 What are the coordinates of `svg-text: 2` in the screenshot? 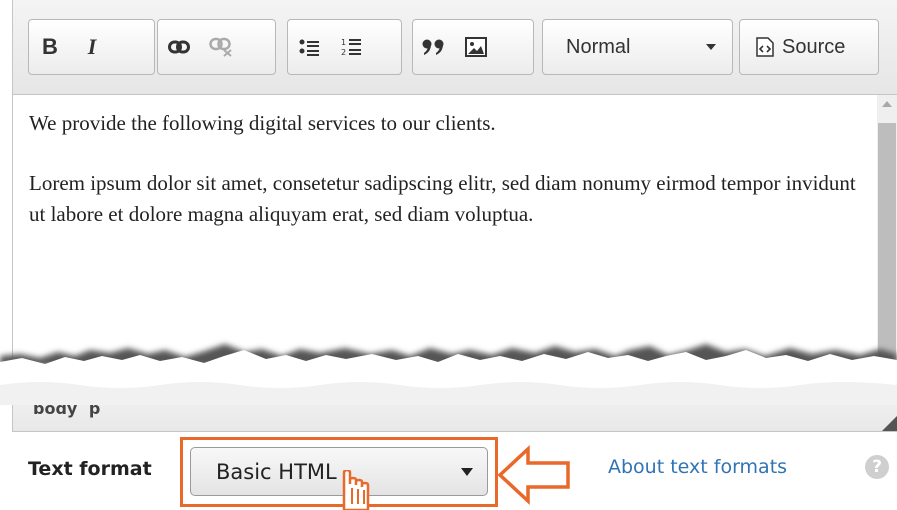 It's located at (343, 52).